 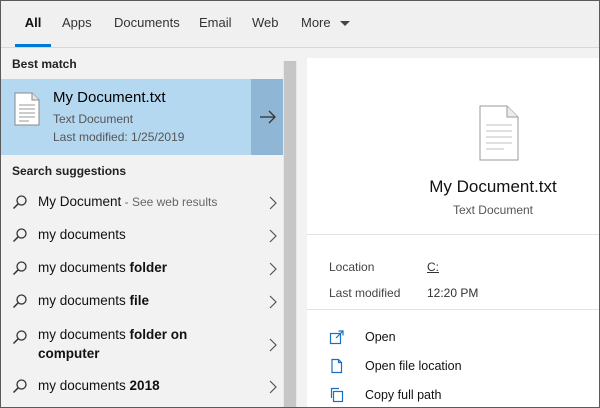 I want to click on tab-more: More, so click(x=326, y=24).